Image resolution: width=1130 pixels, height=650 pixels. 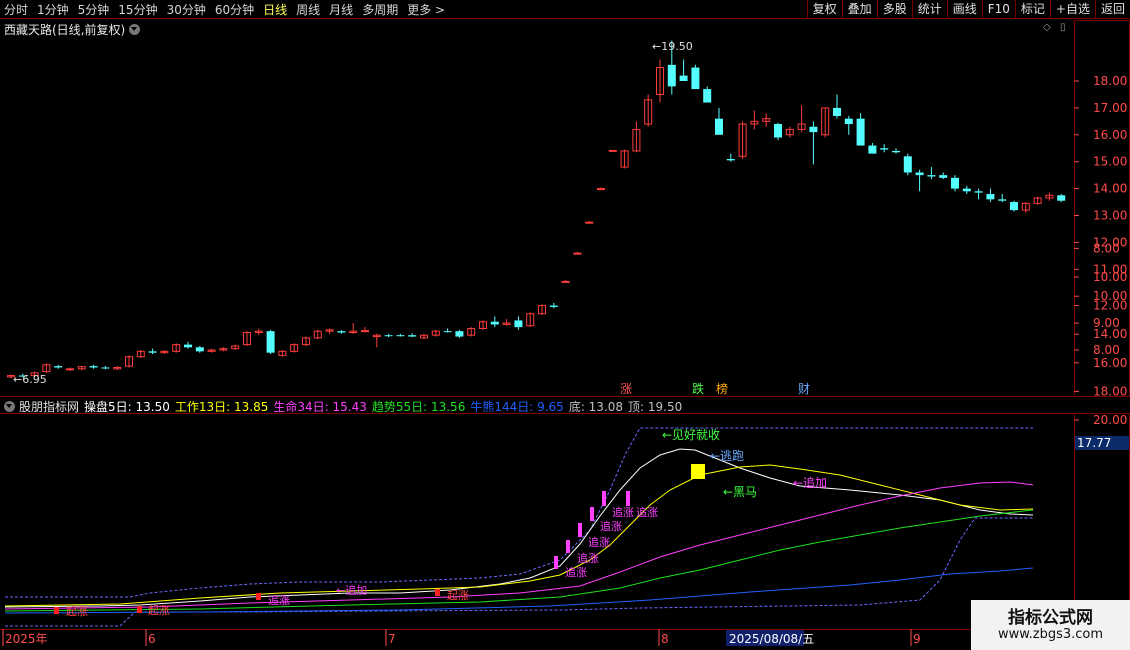 I want to click on ann-add1: ←追加, so click(x=810, y=482).